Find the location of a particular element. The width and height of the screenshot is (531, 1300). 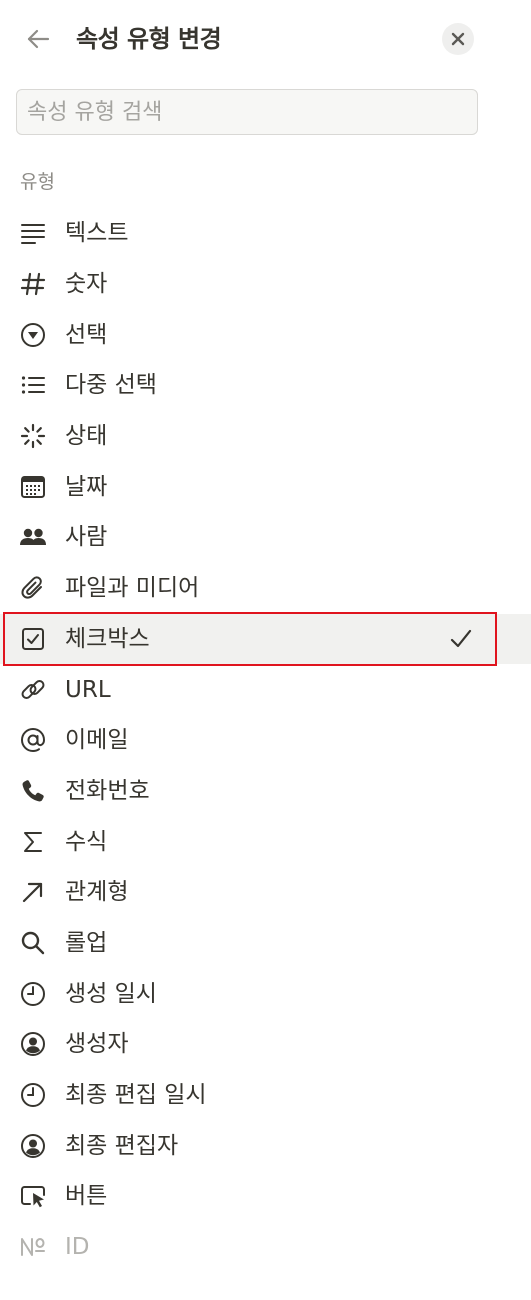

type-label: URL is located at coordinates (88, 689).